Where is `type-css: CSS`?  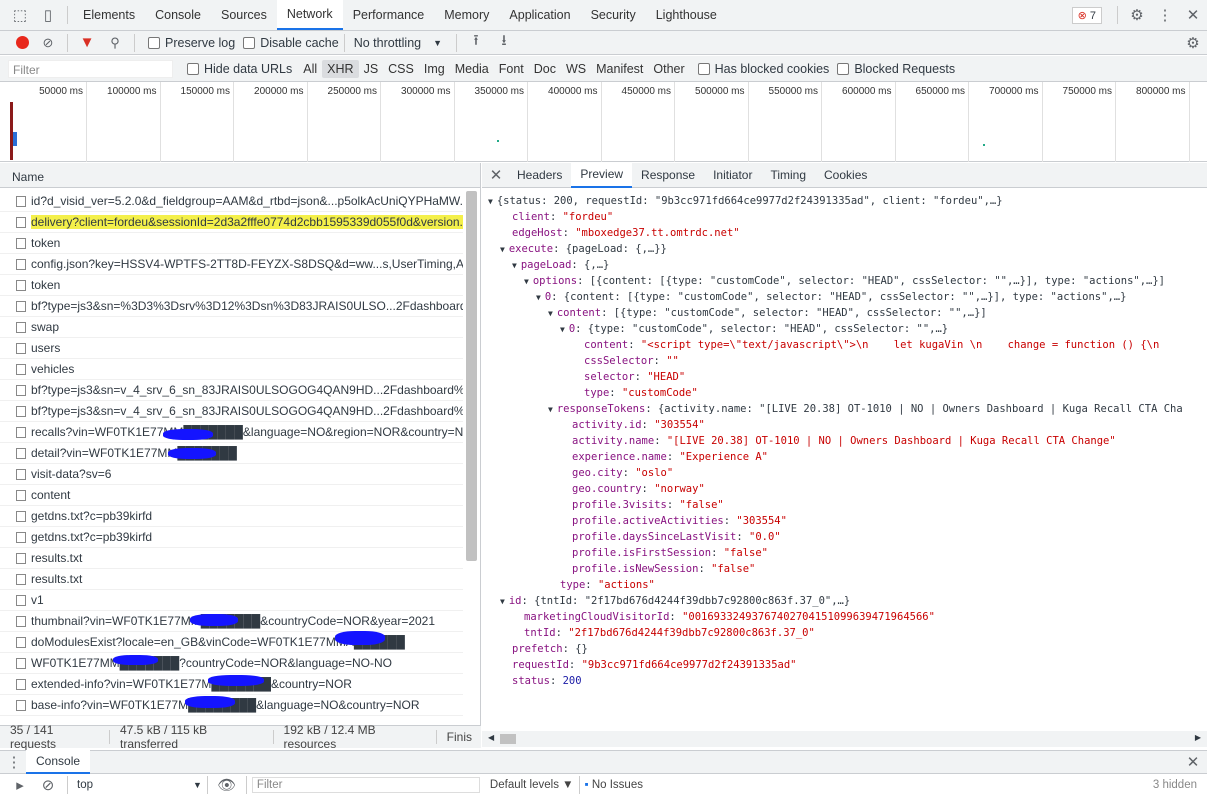
type-css: CSS is located at coordinates (401, 69).